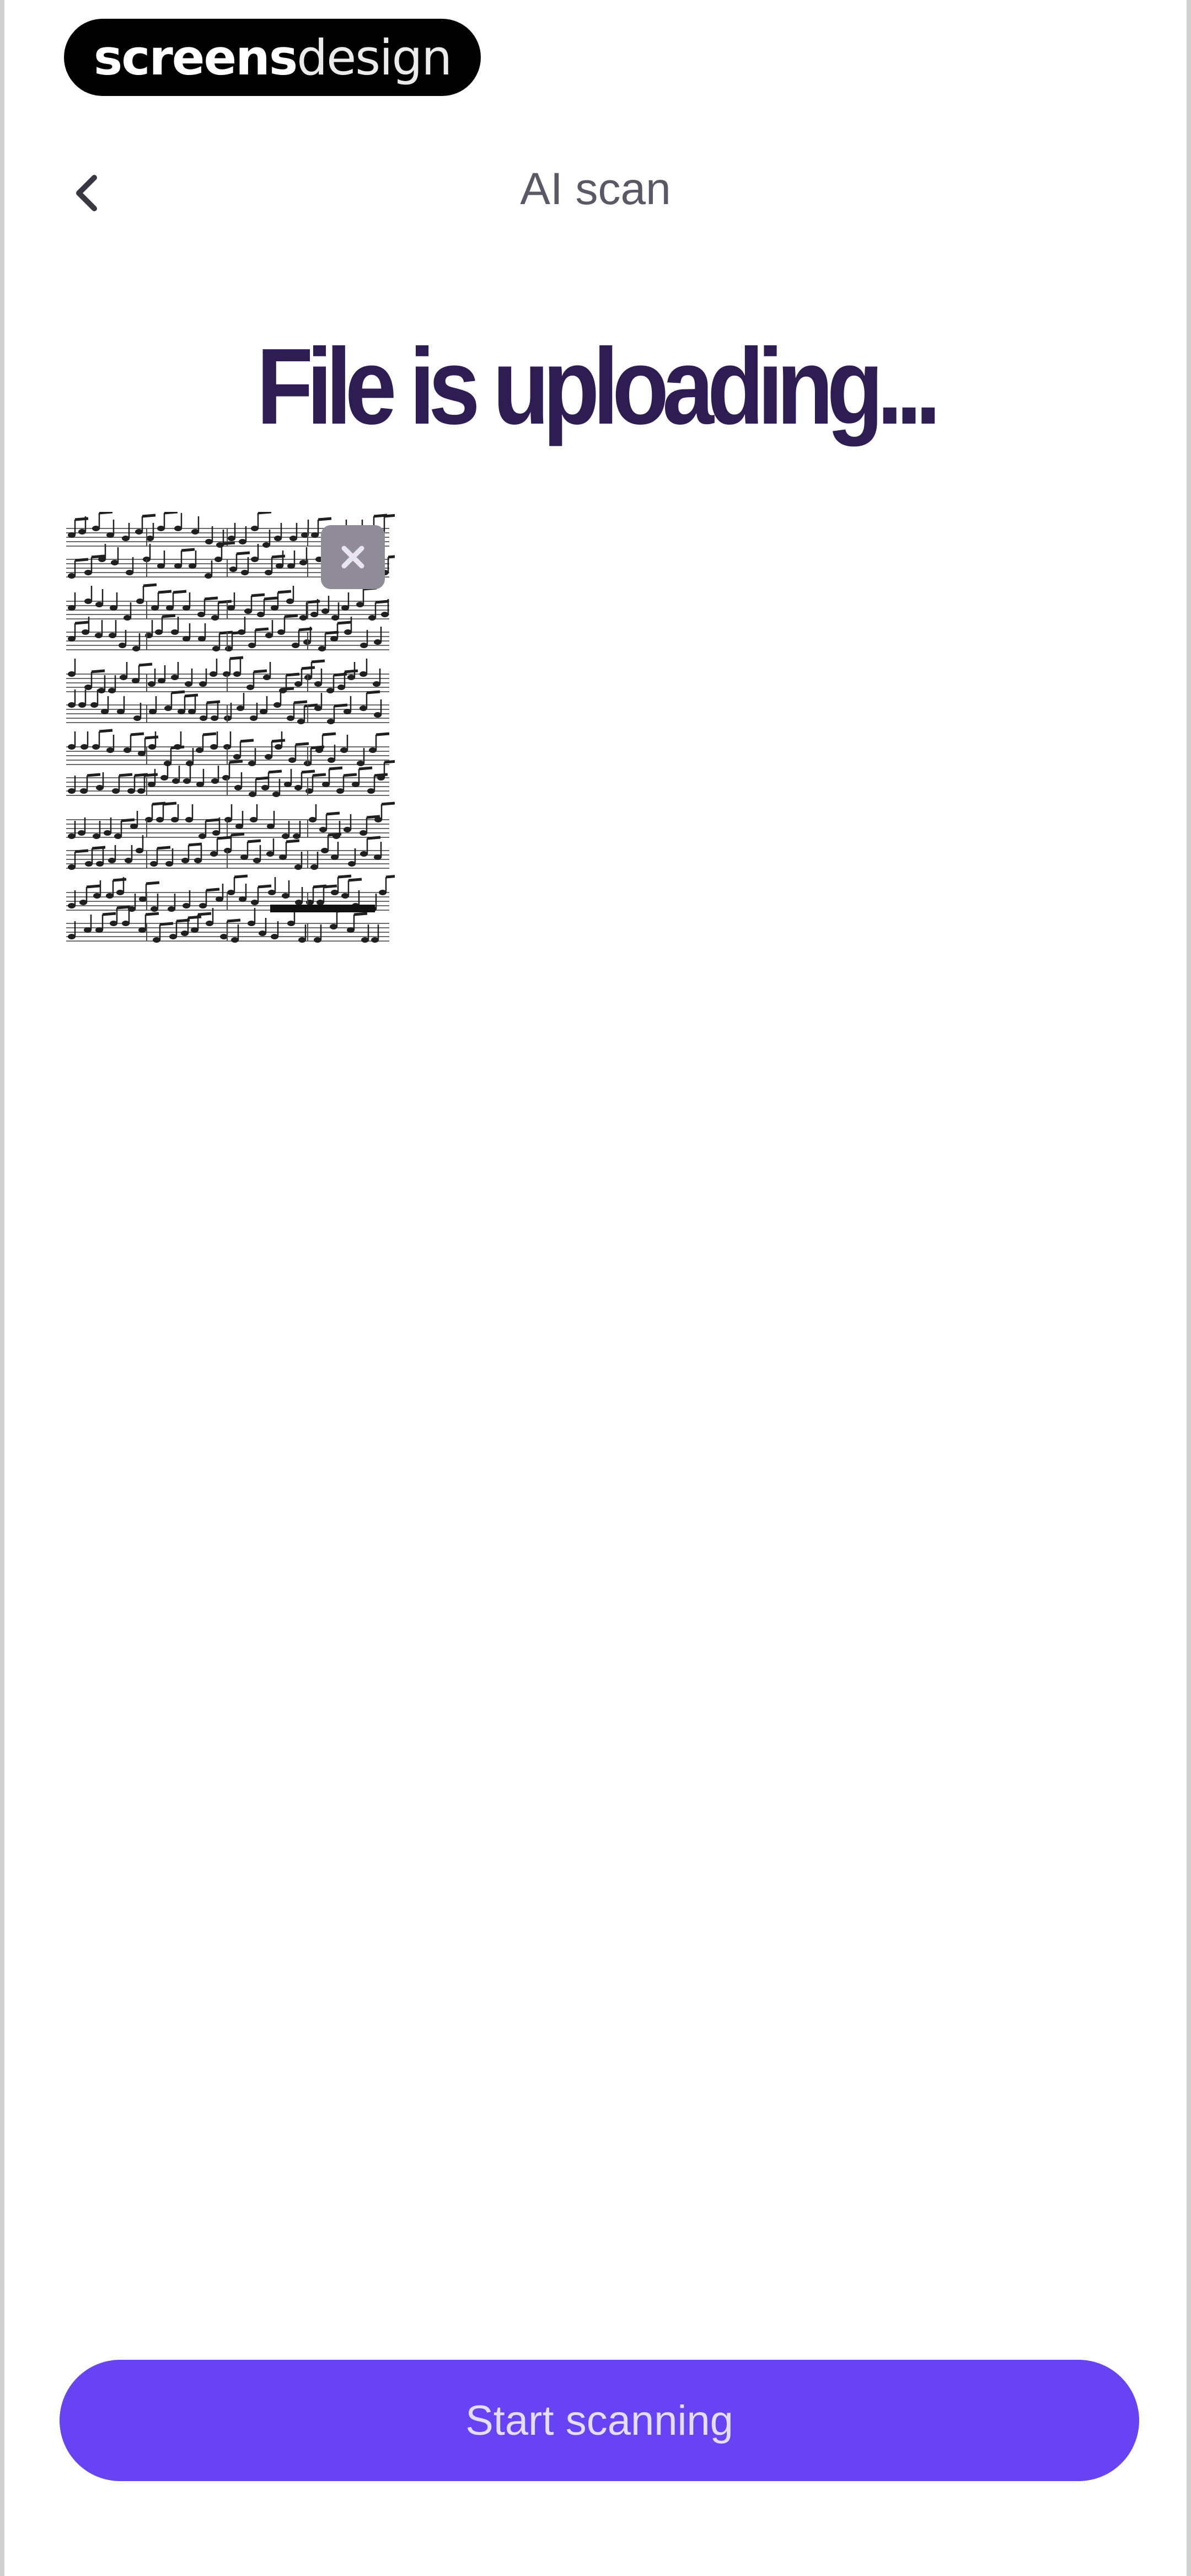 The height and width of the screenshot is (2576, 1191). What do you see at coordinates (374, 57) in the screenshot?
I see `watermark-text-light: design` at bounding box center [374, 57].